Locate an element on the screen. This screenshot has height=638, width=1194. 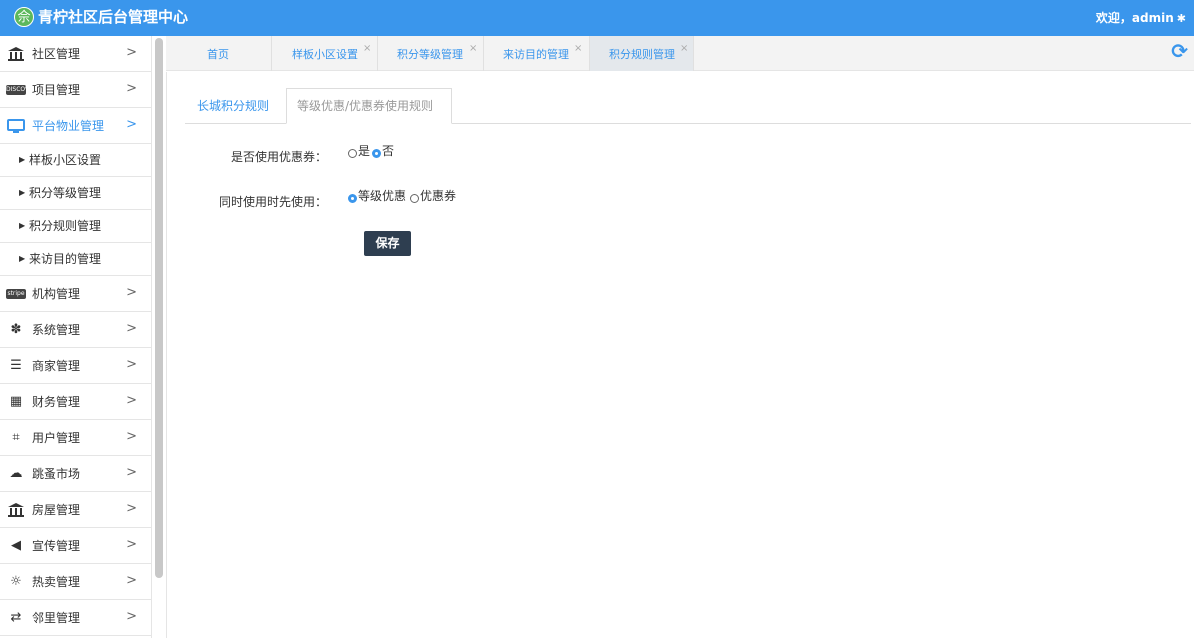
tab-label: 首页 is located at coordinates (218, 54).